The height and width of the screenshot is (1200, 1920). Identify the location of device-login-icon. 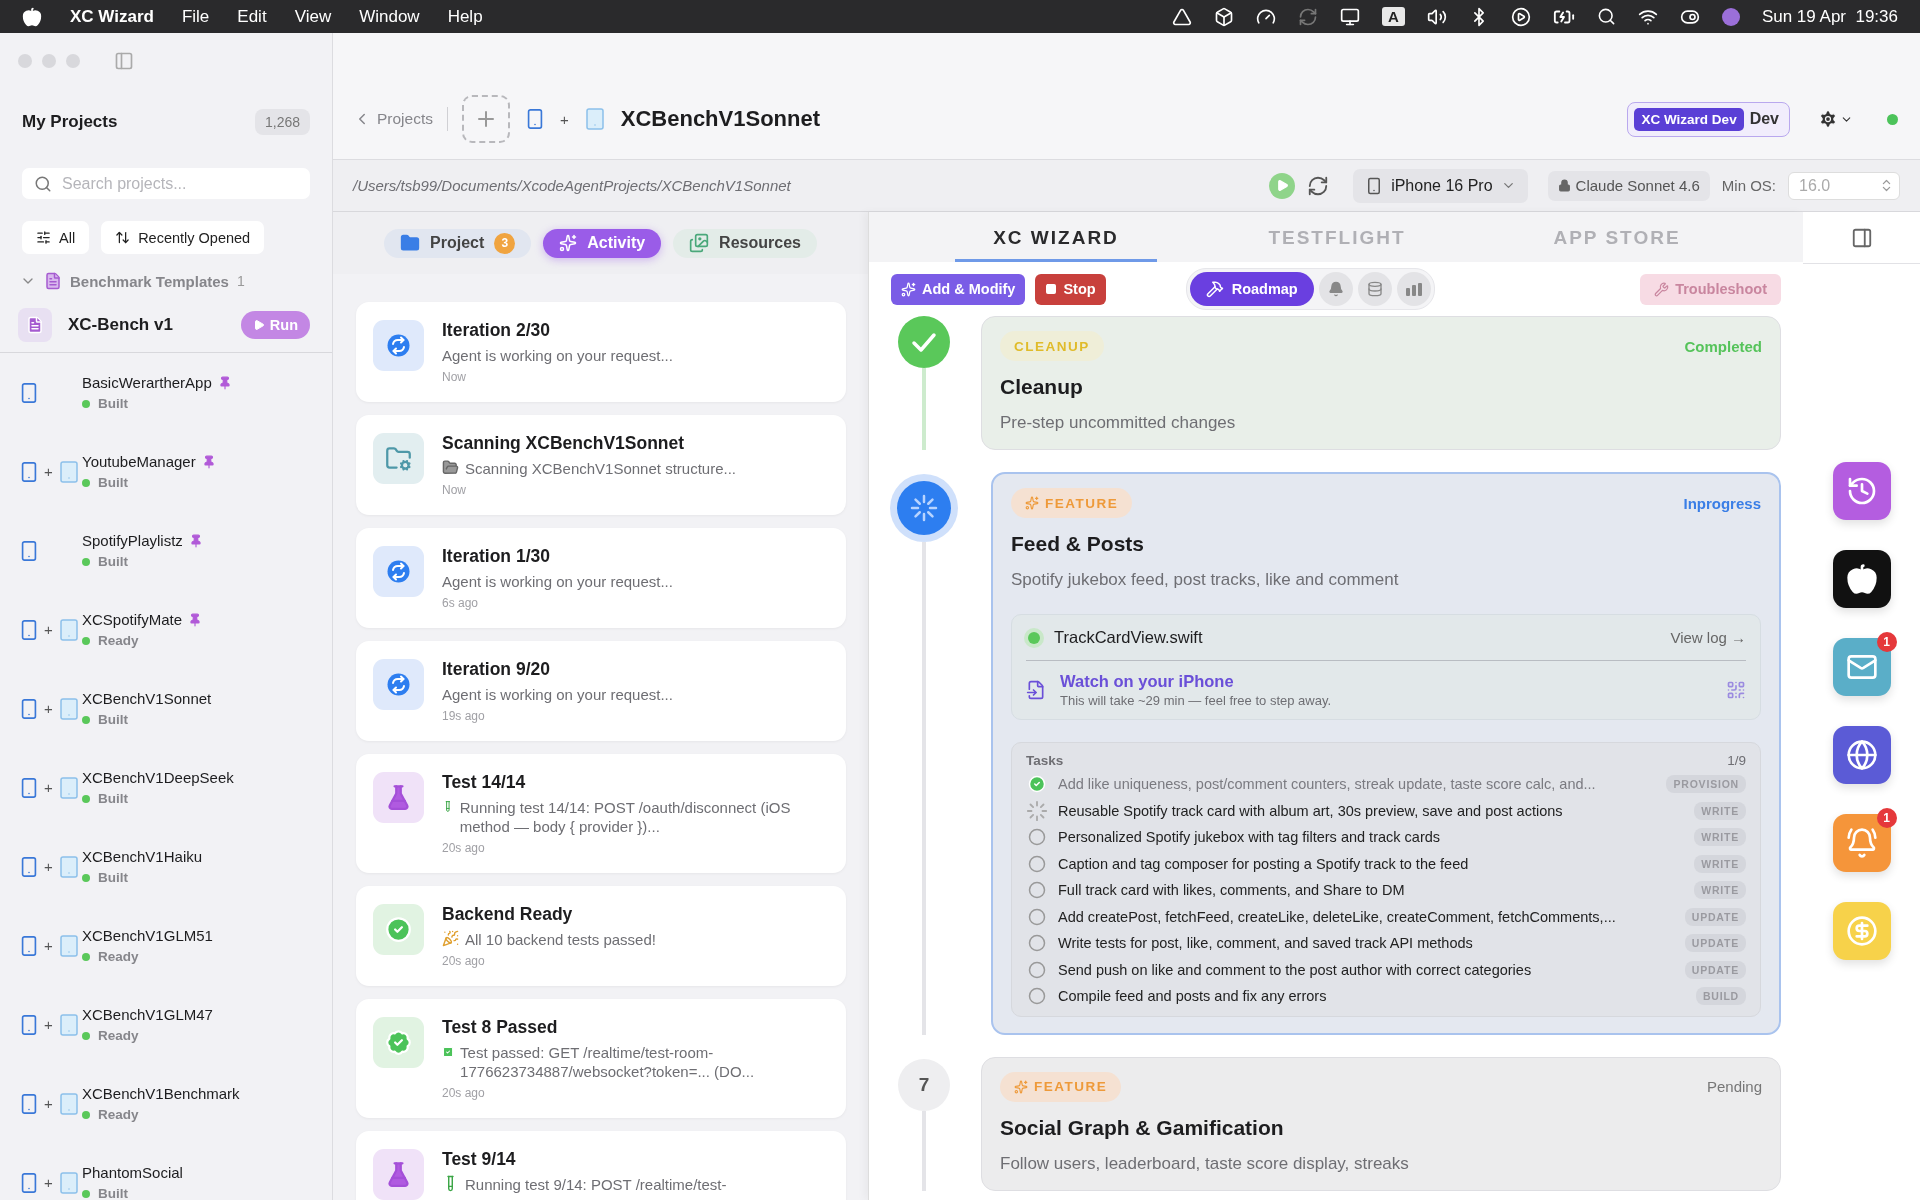
(1036, 690).